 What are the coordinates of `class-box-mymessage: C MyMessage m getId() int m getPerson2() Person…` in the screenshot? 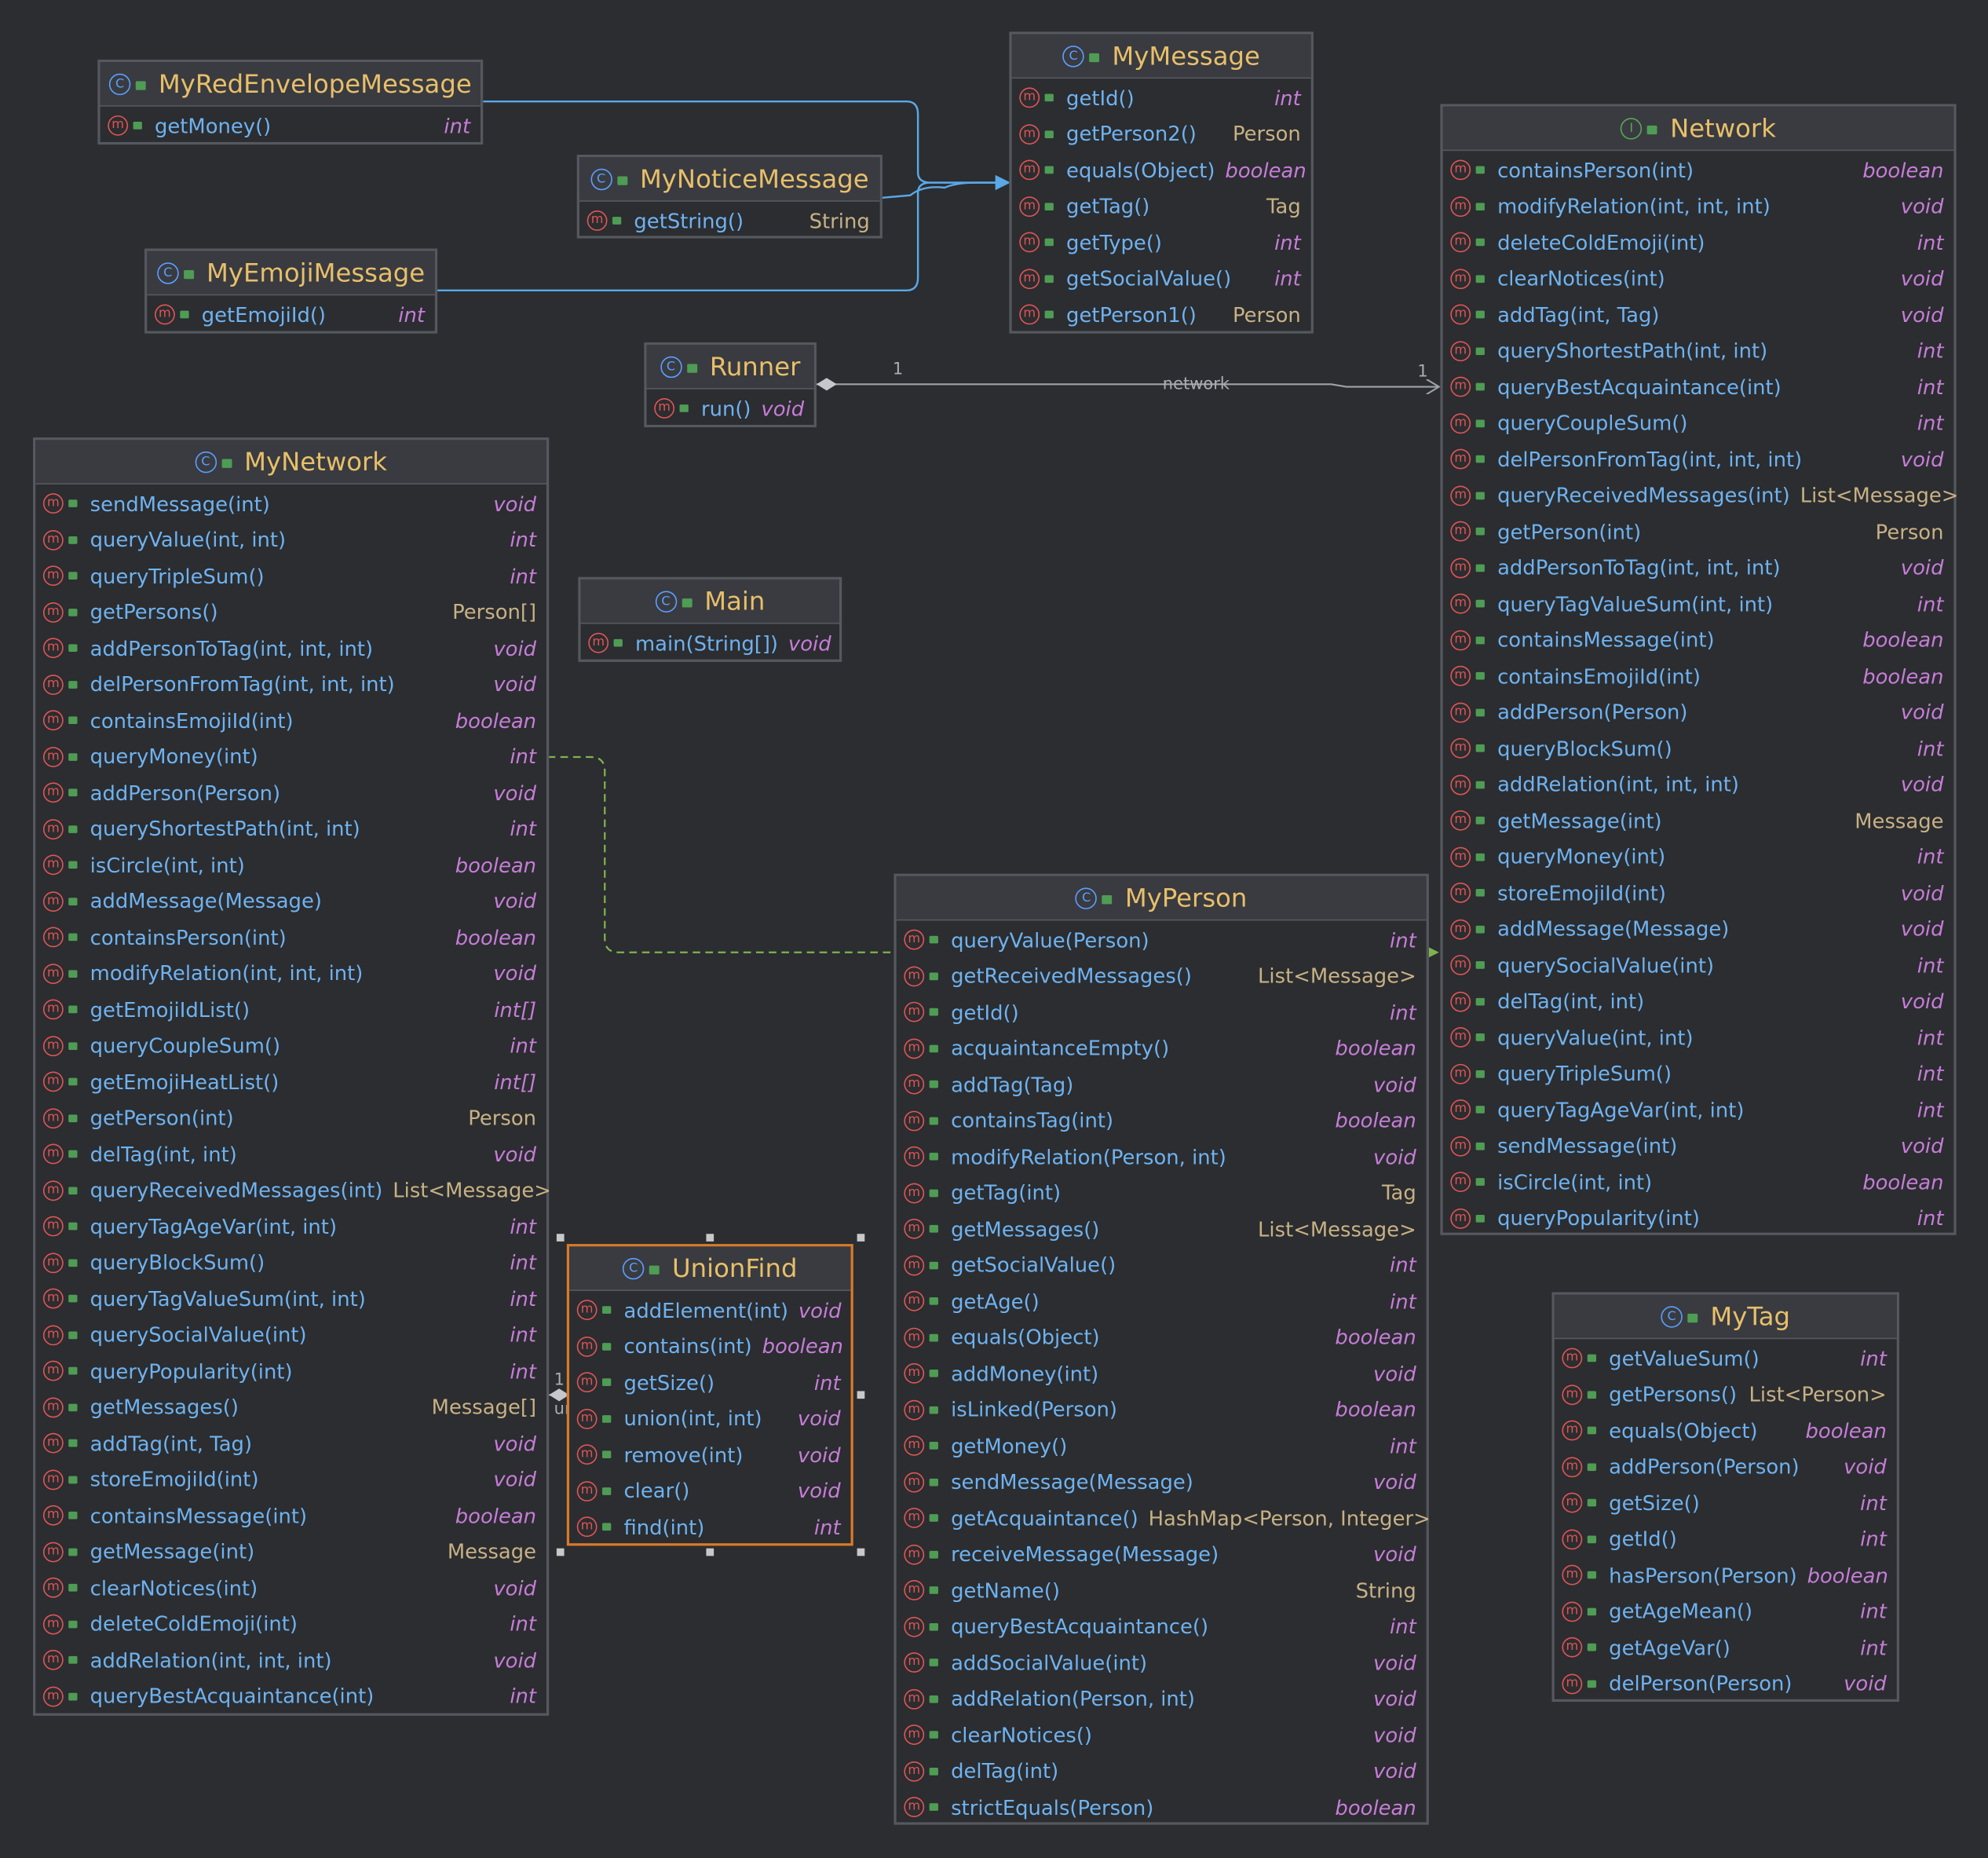 It's located at (1161, 182).